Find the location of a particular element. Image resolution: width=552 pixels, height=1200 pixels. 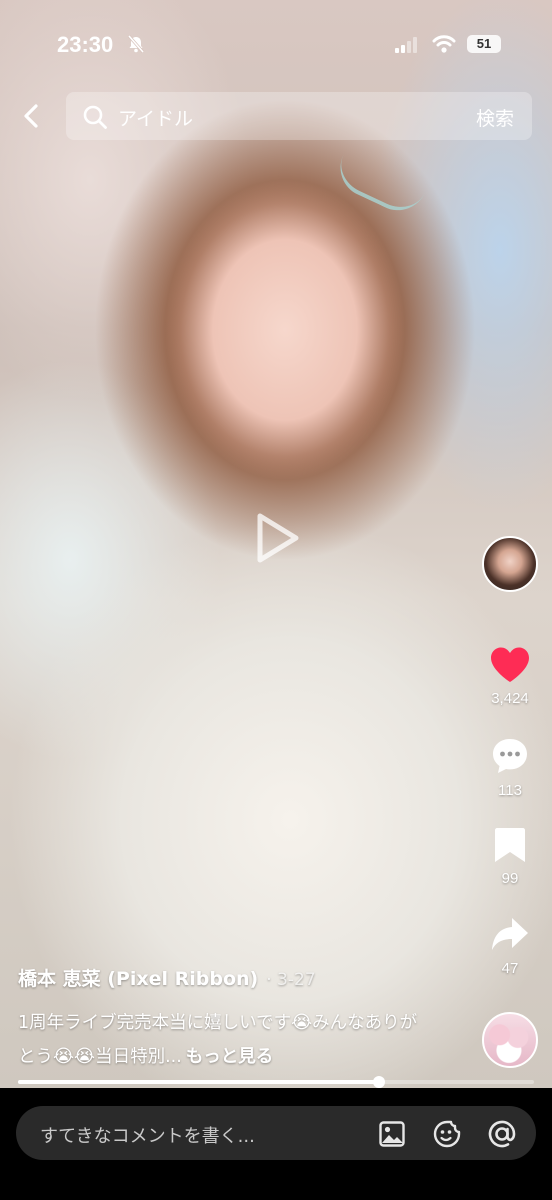

search-icon is located at coordinates (95, 117).